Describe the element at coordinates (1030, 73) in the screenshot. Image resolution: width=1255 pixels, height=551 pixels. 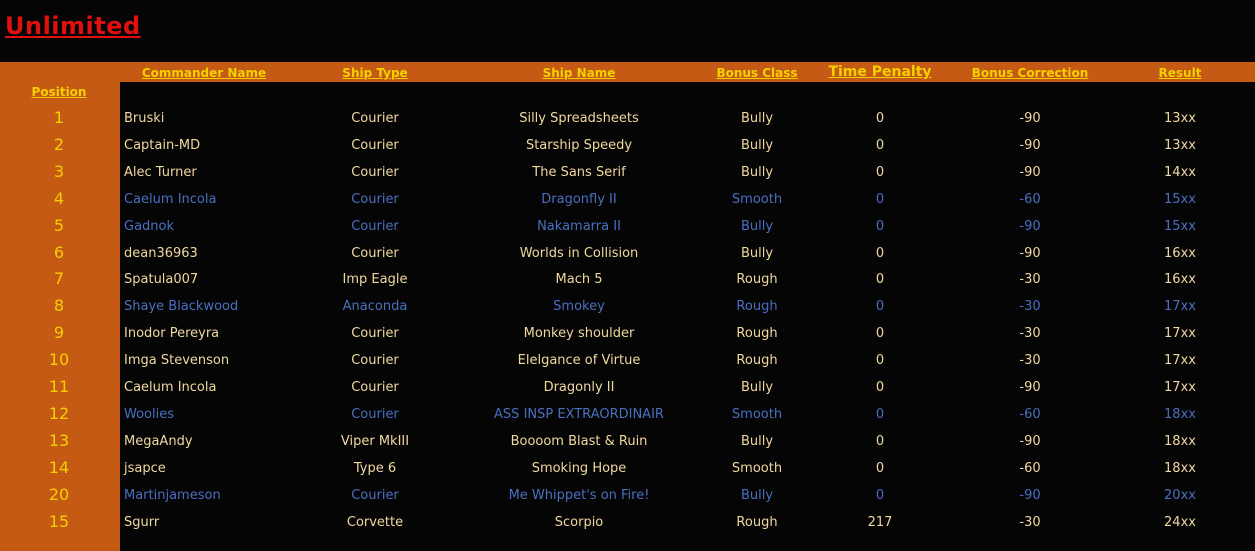
I see `header-bonus-correction: Bonus Correction` at that location.